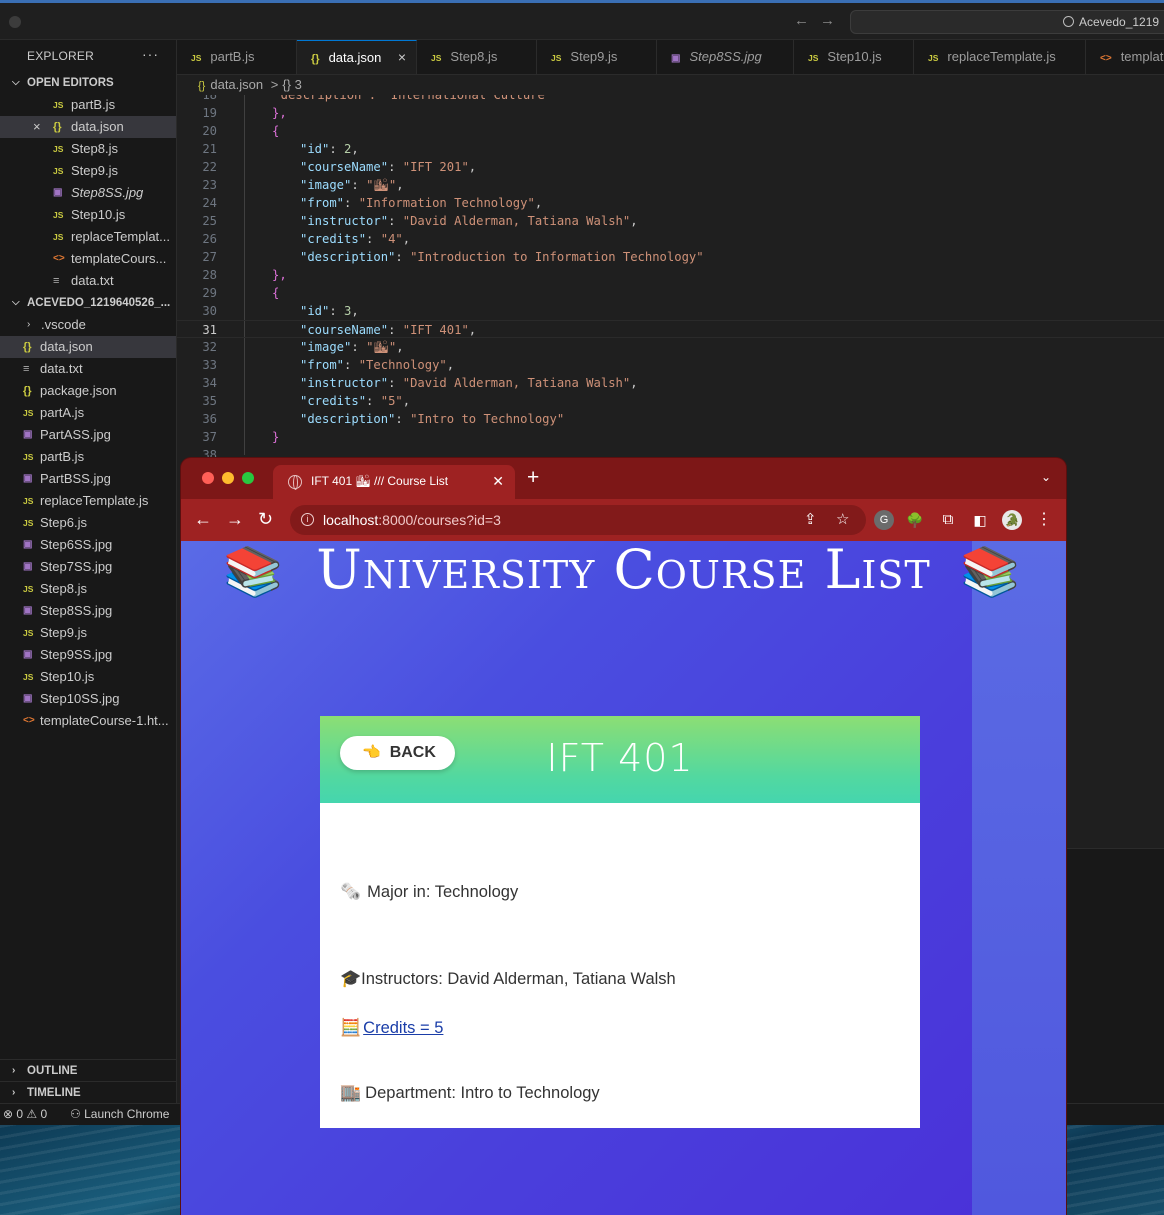  What do you see at coordinates (244, 275) in the screenshot?
I see `code-line: 28},` at bounding box center [244, 275].